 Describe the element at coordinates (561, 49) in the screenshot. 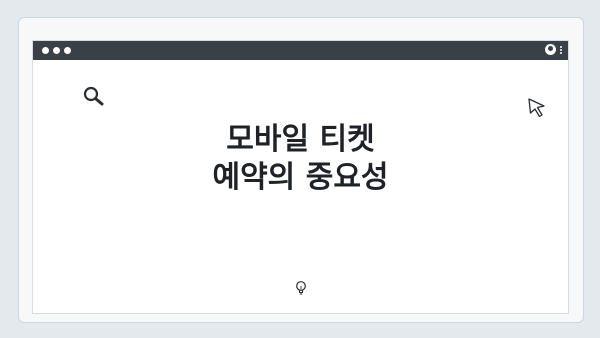

I see `kebab-menu-icon` at that location.